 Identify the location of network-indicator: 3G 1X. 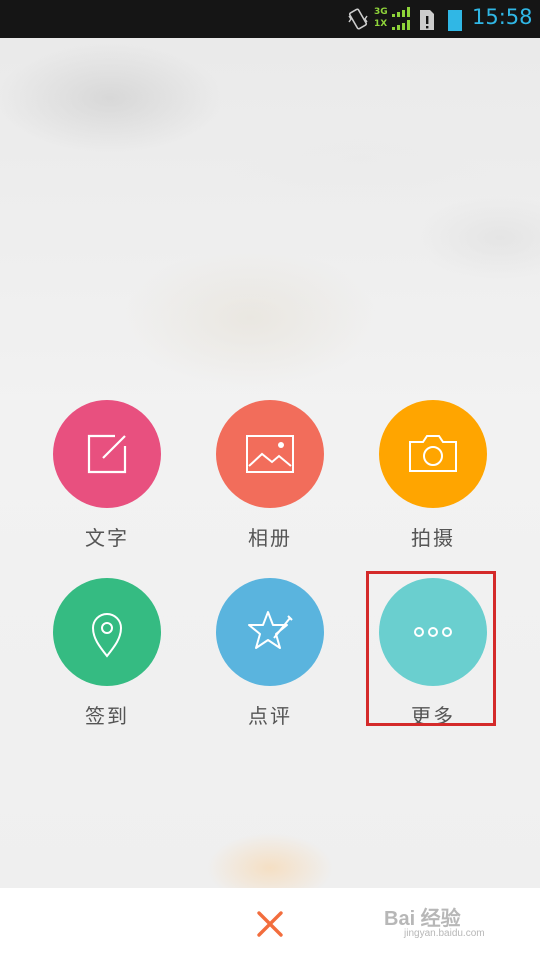
(394, 19).